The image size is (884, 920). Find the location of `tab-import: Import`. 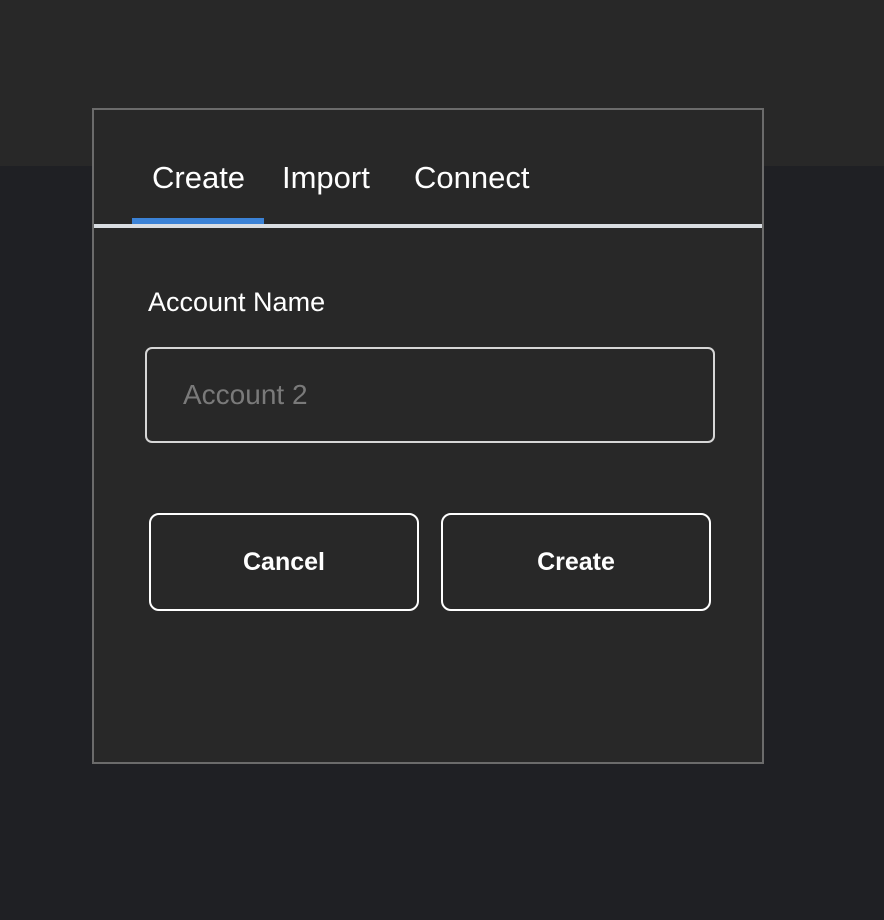

tab-import: Import is located at coordinates (326, 178).